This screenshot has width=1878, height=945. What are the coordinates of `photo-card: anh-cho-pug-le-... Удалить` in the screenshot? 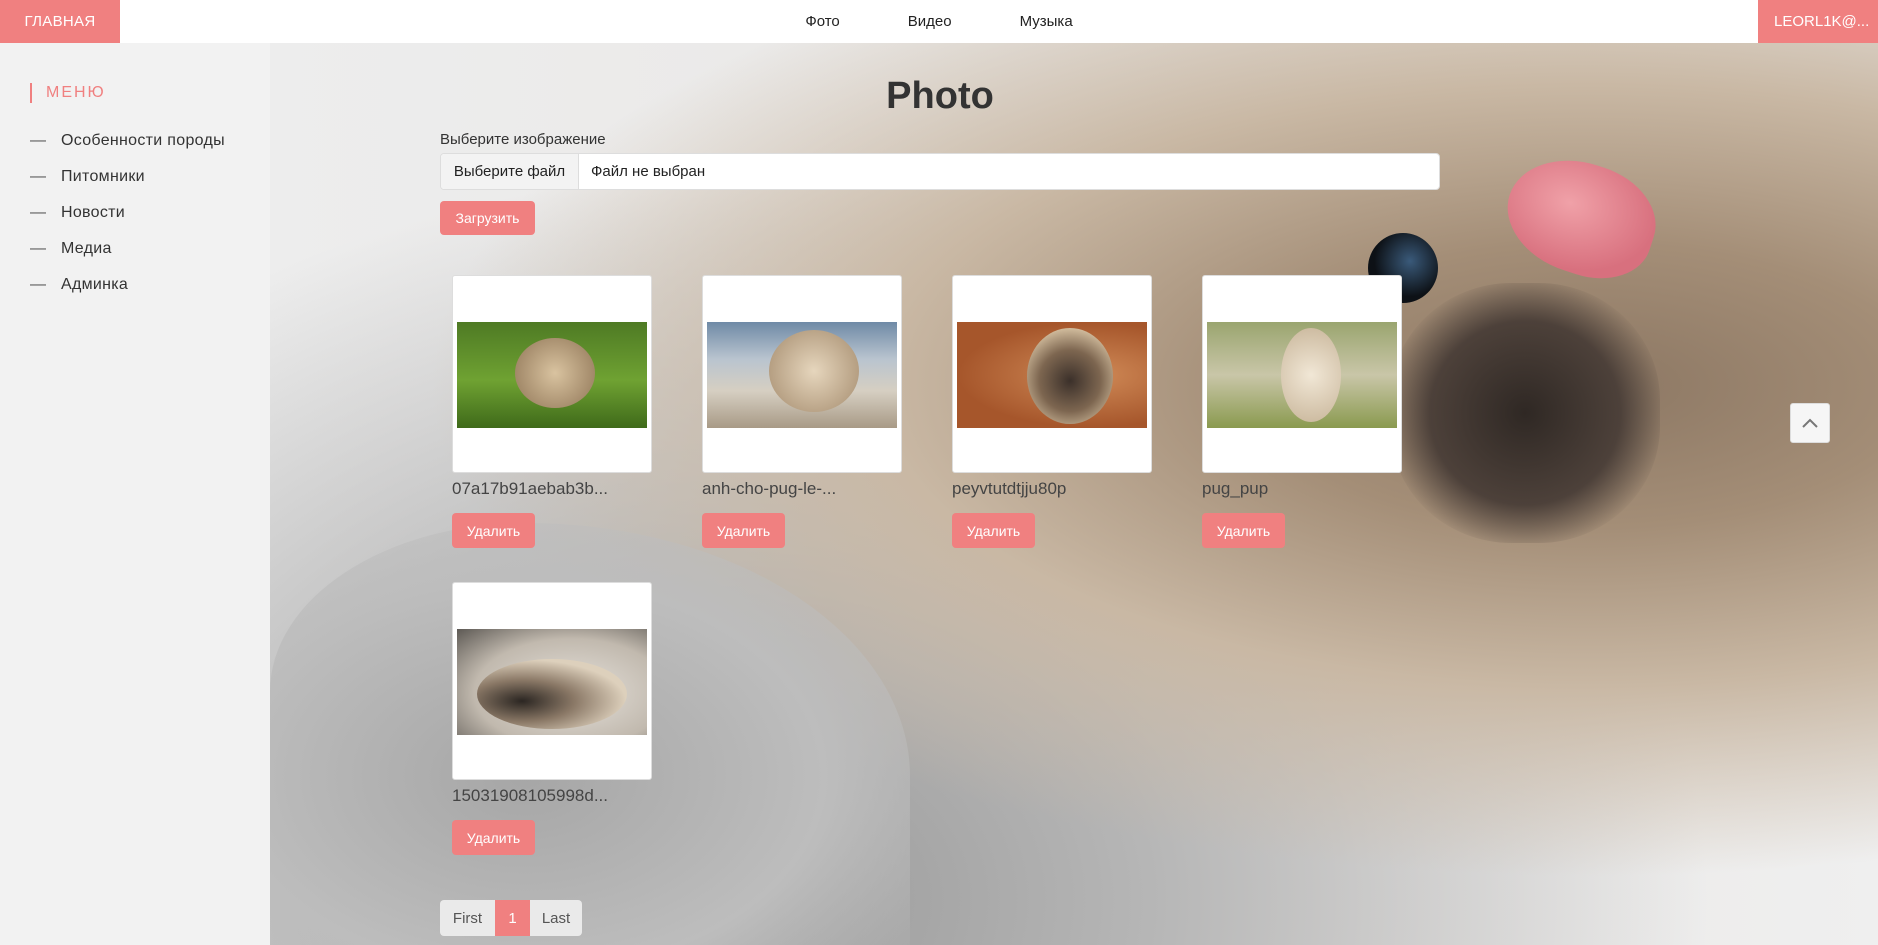 It's located at (802, 411).